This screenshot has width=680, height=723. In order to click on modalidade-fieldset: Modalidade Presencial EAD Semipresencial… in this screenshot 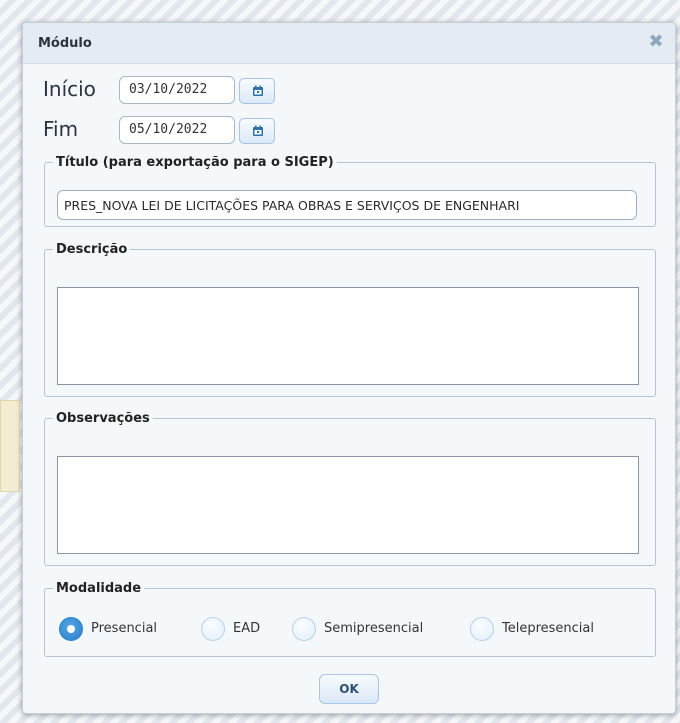, I will do `click(350, 619)`.